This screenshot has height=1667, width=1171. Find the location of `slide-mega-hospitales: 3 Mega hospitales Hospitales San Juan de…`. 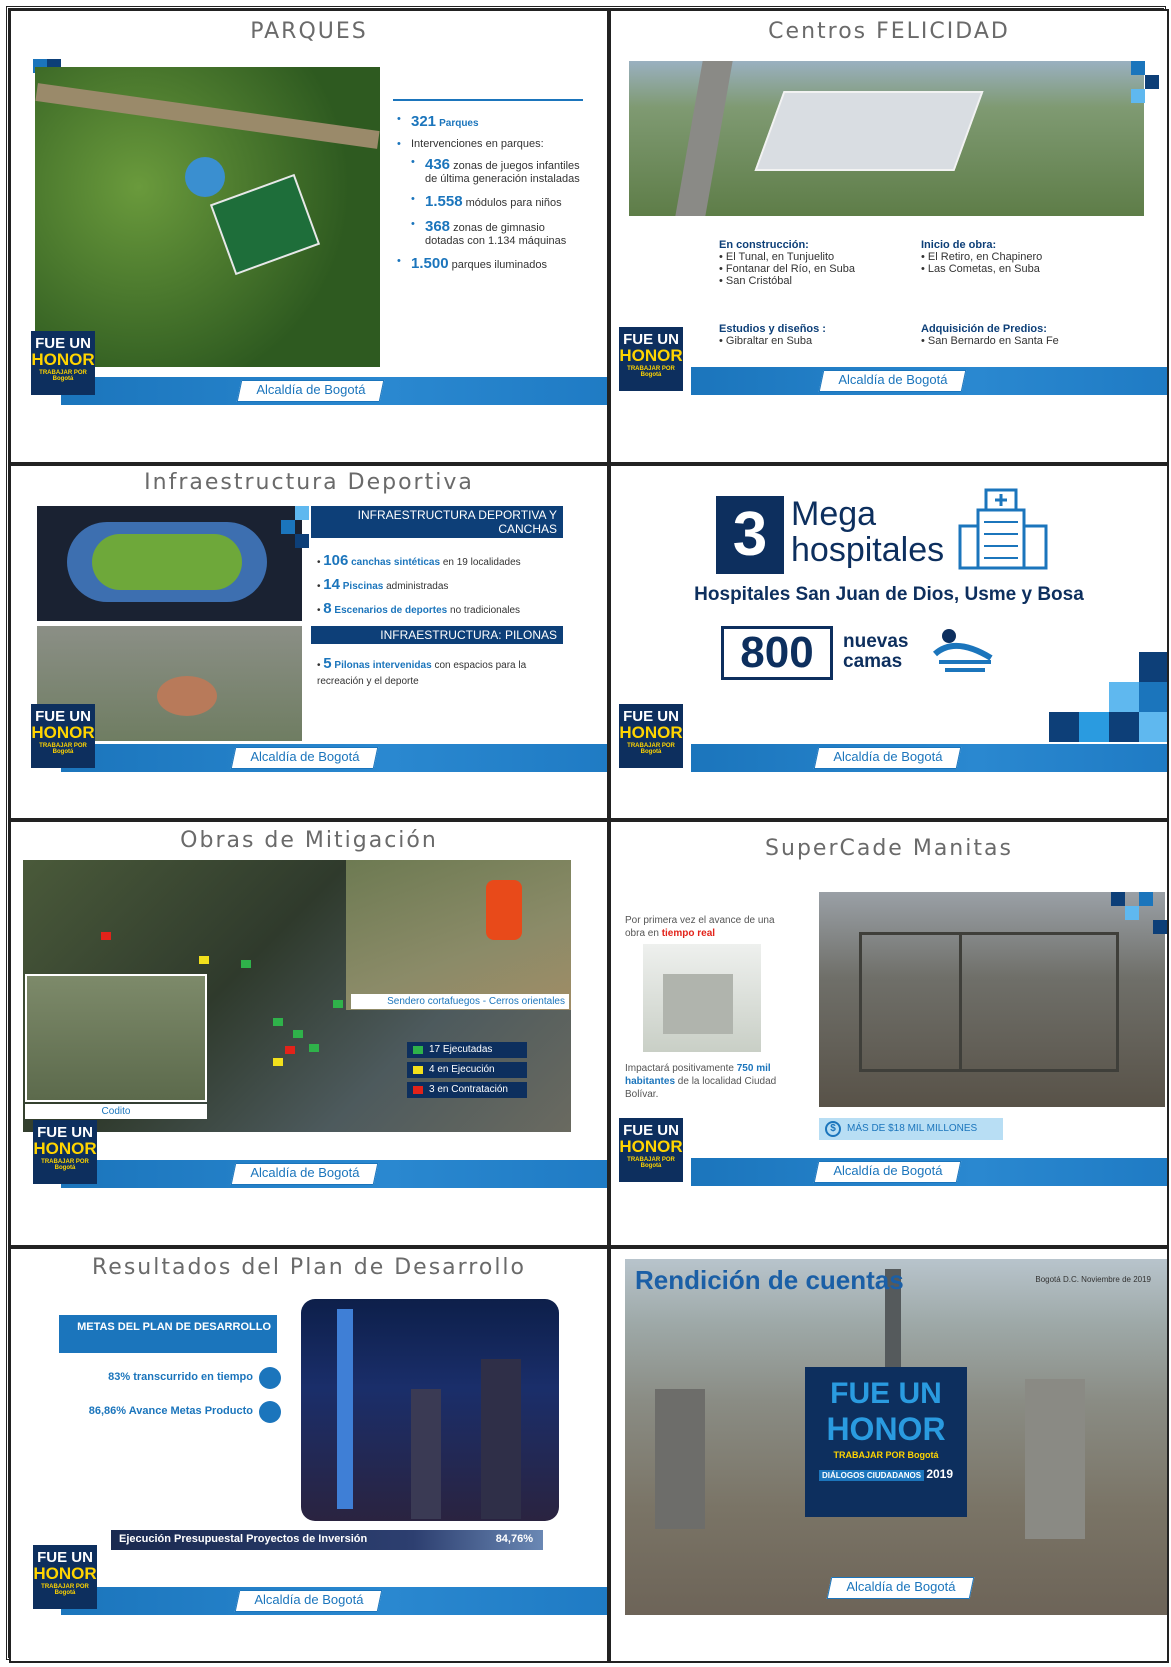

slide-mega-hospitales: 3 Mega hospitales Hospitales San Juan de… is located at coordinates (889, 642).